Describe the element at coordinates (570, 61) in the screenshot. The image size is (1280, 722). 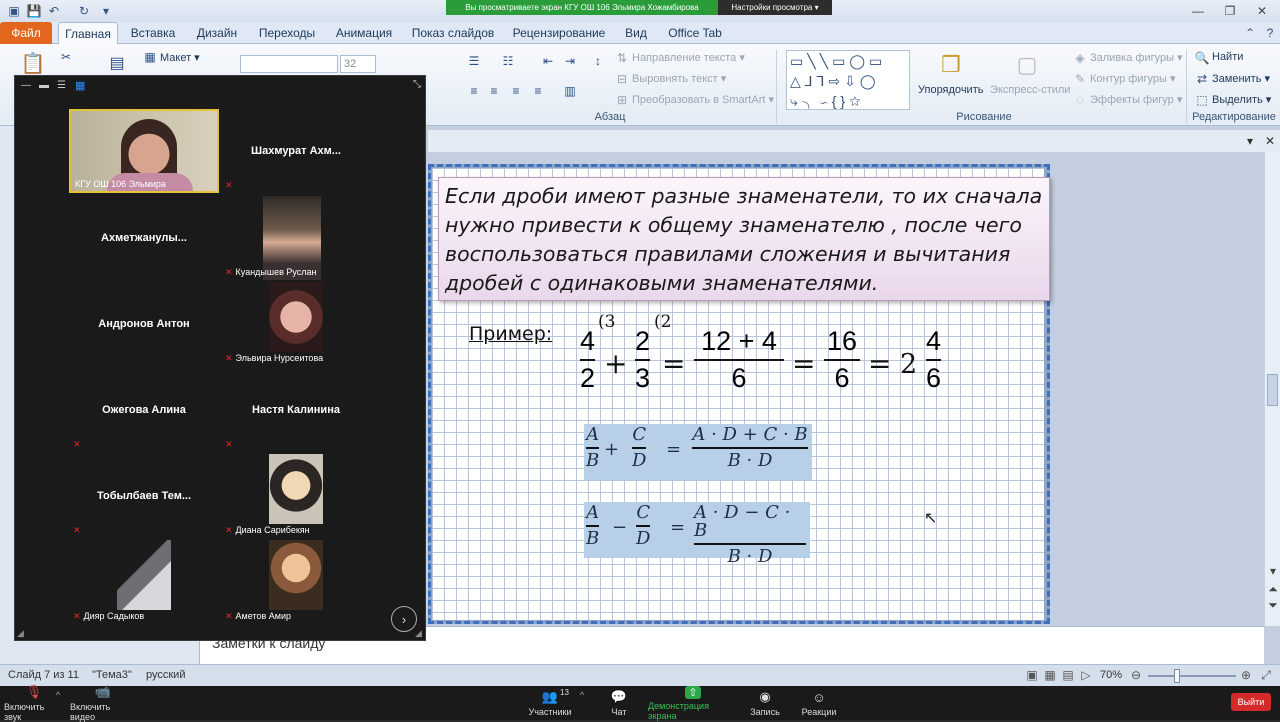
I see `increase-indent-icon: ⇥` at that location.